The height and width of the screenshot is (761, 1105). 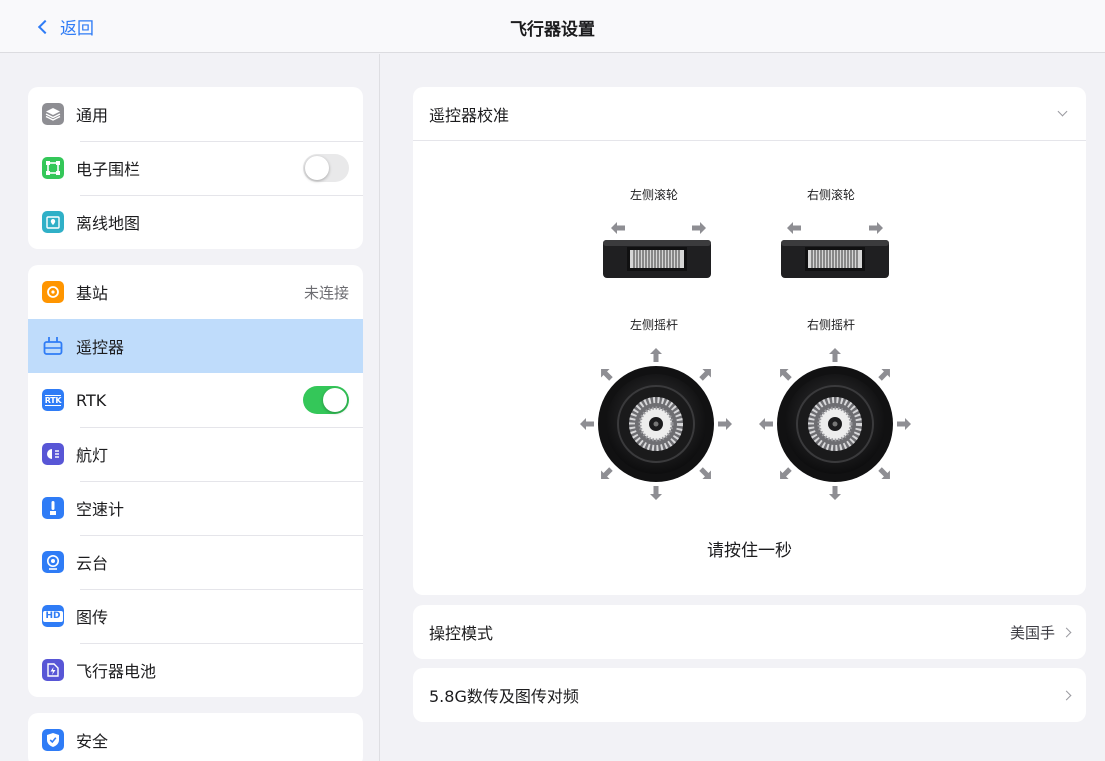 What do you see at coordinates (92, 455) in the screenshot?
I see `sidebar-item-label: 航灯` at bounding box center [92, 455].